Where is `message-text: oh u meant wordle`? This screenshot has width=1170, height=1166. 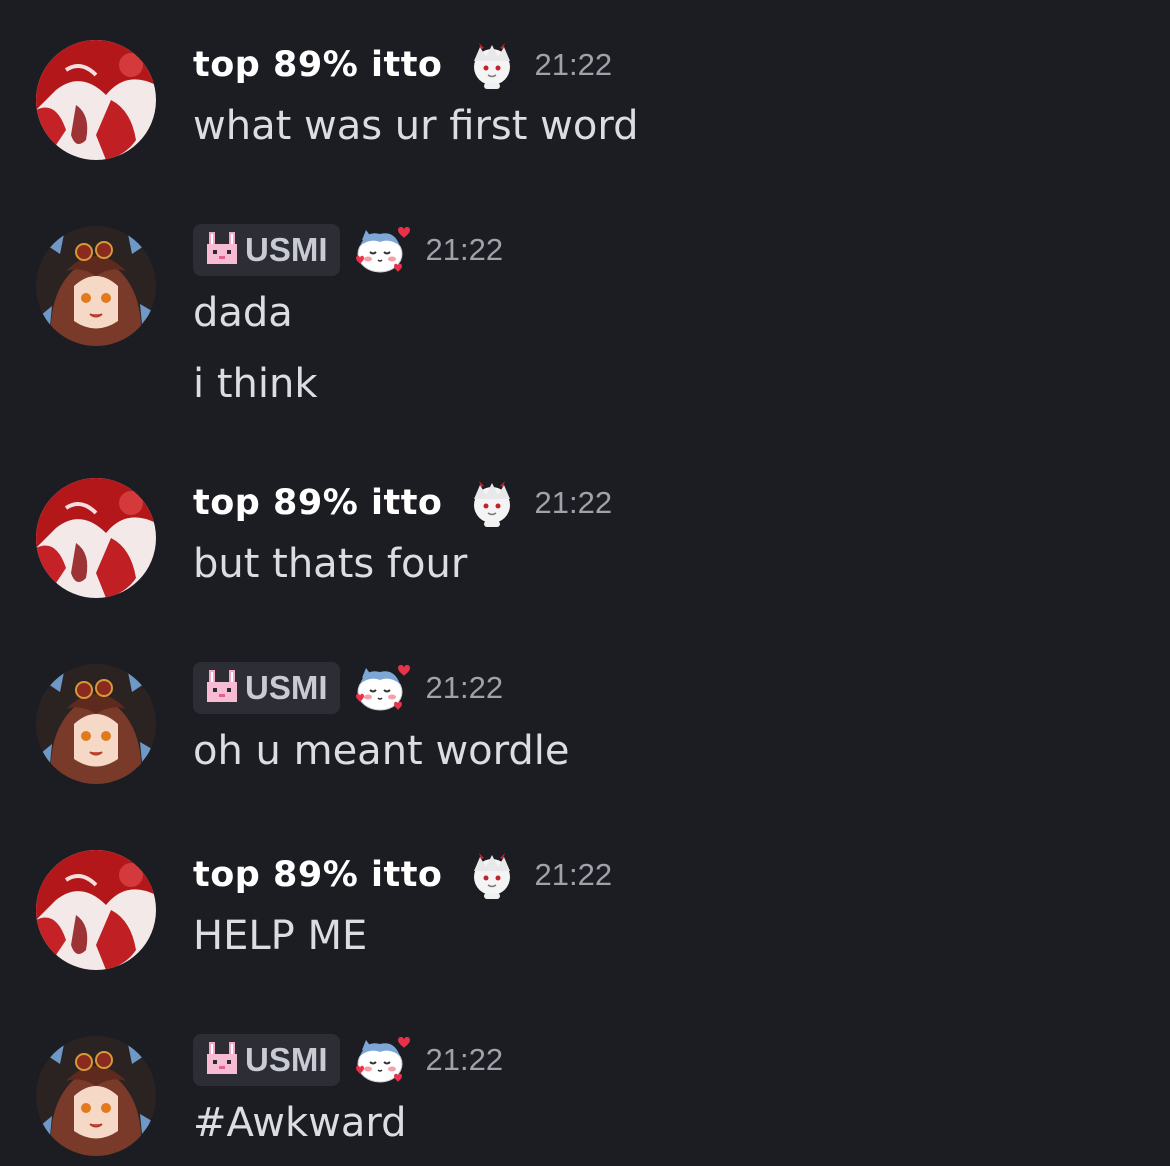 message-text: oh u meant wordle is located at coordinates (381, 751).